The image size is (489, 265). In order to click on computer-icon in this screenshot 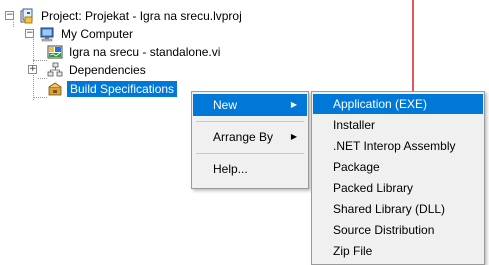, I will do `click(47, 34)`.